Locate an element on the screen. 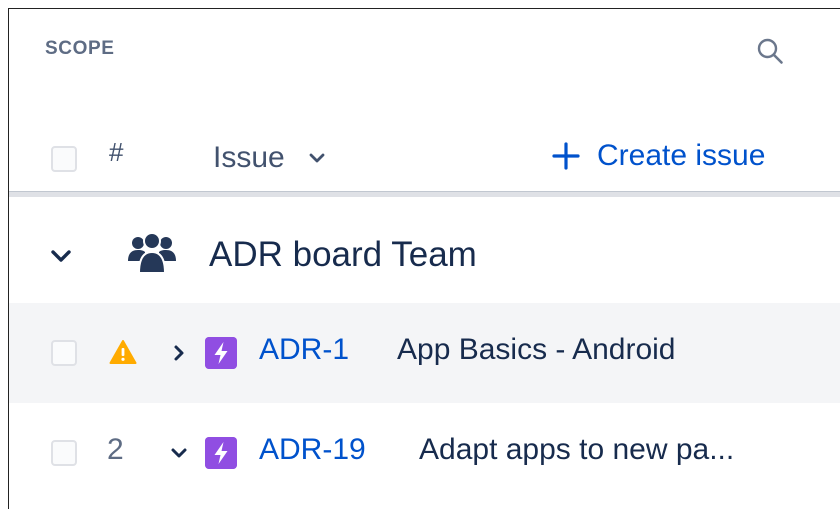 This screenshot has height=509, width=840. issue-key-link: ADR-1 is located at coordinates (304, 350).